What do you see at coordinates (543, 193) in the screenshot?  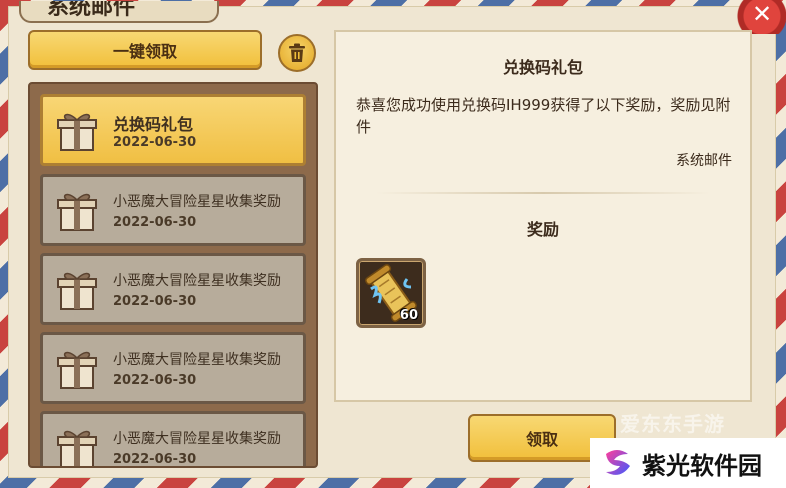 I see `divider` at bounding box center [543, 193].